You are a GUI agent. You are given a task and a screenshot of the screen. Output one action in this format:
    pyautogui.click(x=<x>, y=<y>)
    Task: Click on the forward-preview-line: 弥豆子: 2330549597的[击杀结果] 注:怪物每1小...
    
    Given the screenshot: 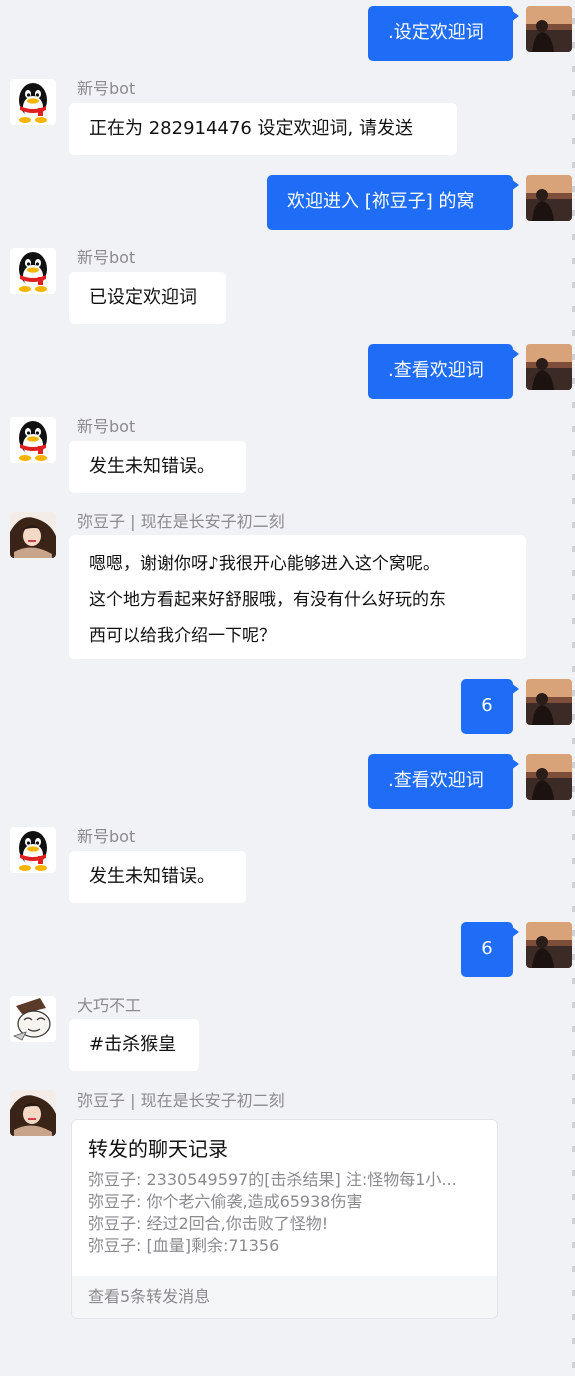 What is the action you would take?
    pyautogui.click(x=272, y=1179)
    